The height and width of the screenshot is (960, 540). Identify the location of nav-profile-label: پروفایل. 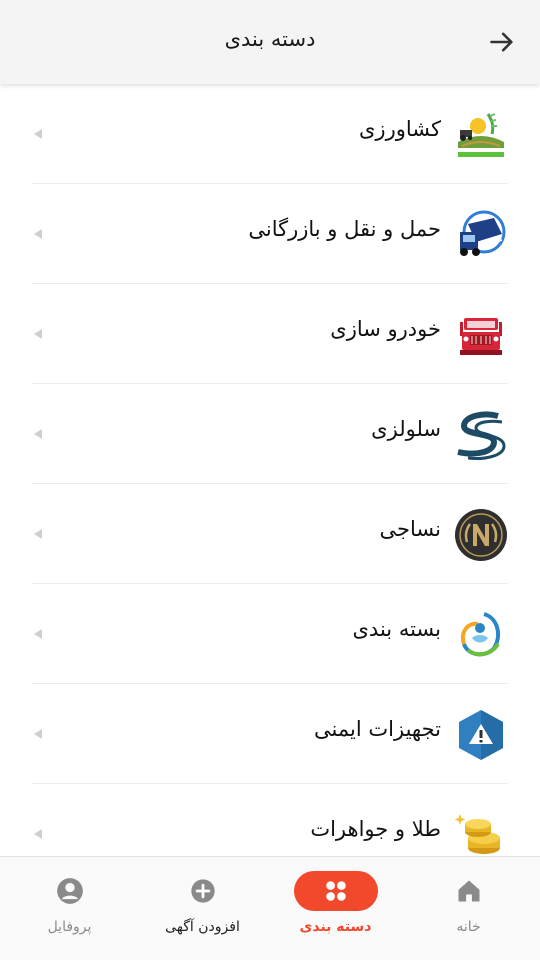
(69, 927).